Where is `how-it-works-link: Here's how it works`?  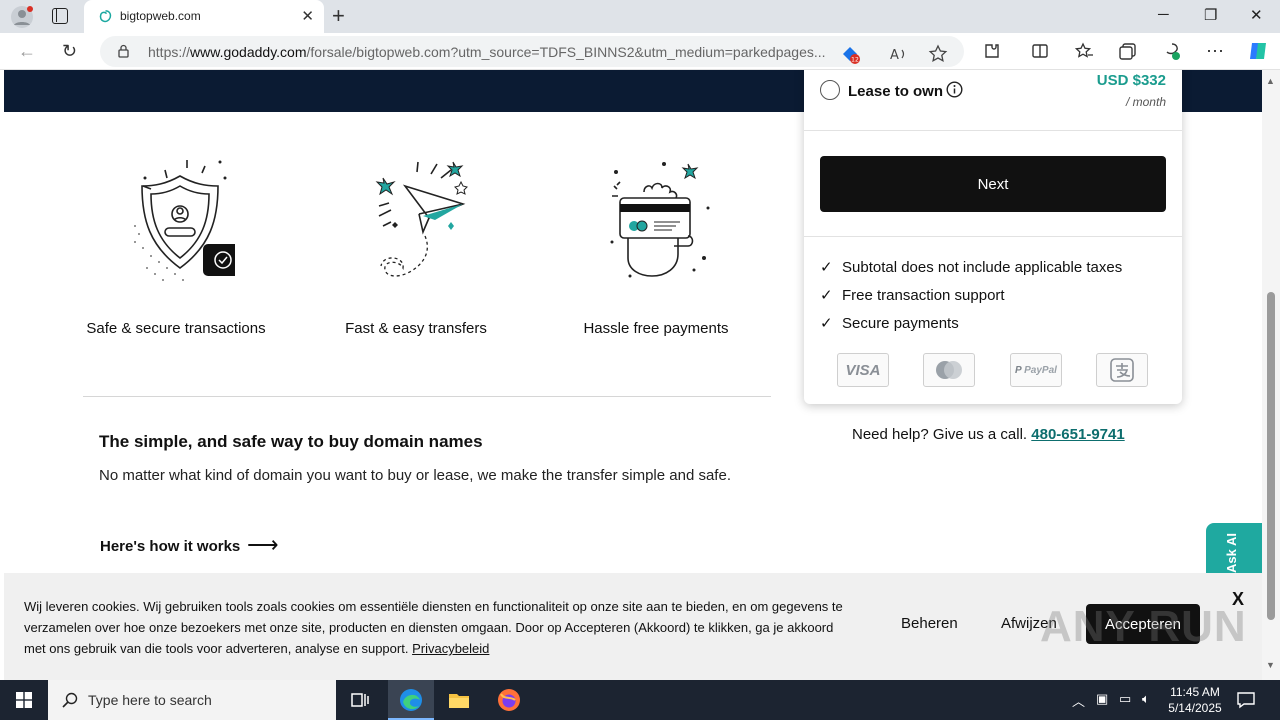 how-it-works-link: Here's how it works is located at coordinates (170, 546).